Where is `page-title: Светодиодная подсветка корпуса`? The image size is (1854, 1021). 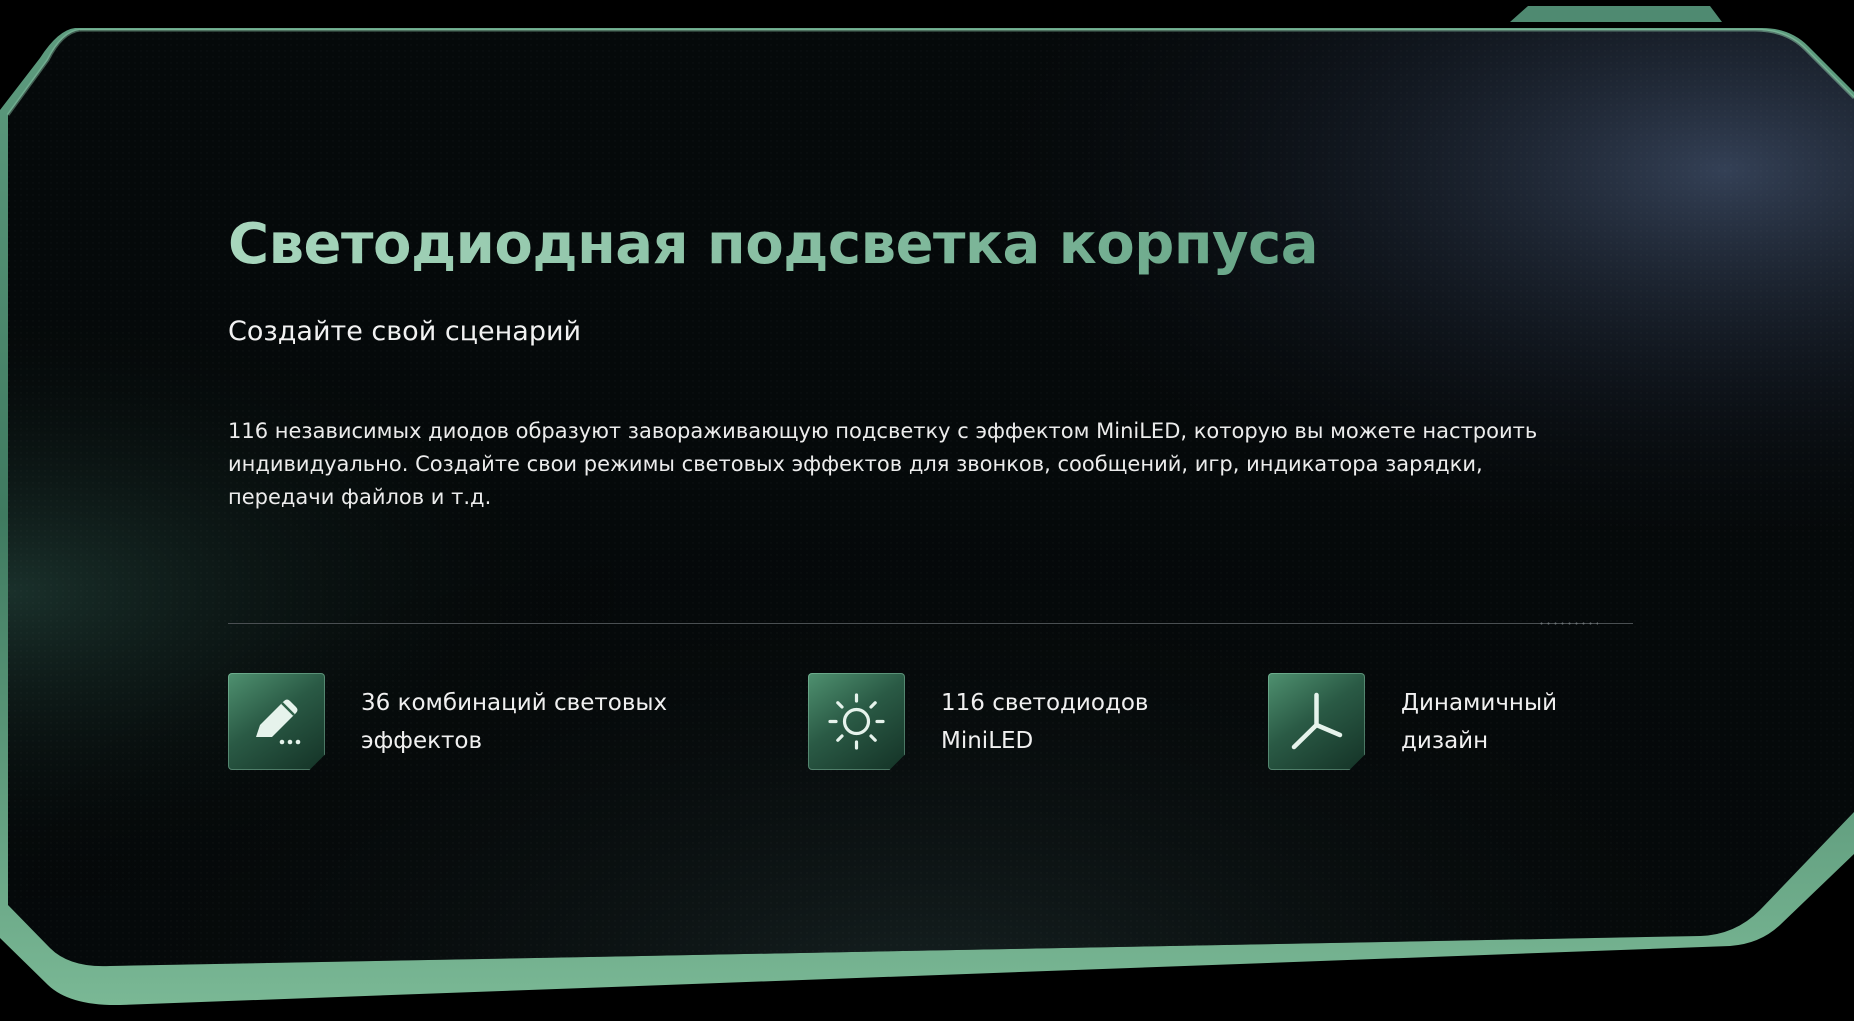
page-title: Светодиодная подсветка корпуса is located at coordinates (773, 244).